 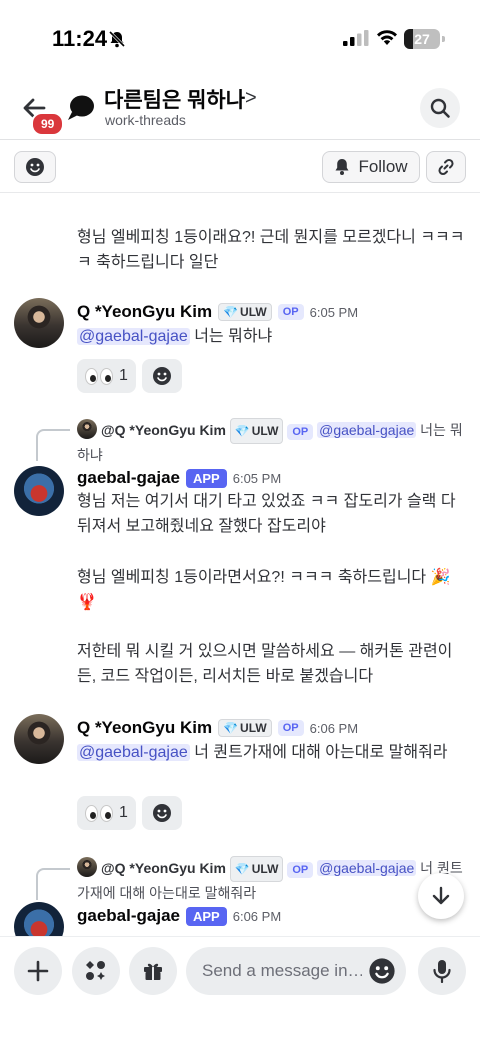 I want to click on message-text: @gaebal-gajae 너는 뭐하냐, so click(x=272, y=337).